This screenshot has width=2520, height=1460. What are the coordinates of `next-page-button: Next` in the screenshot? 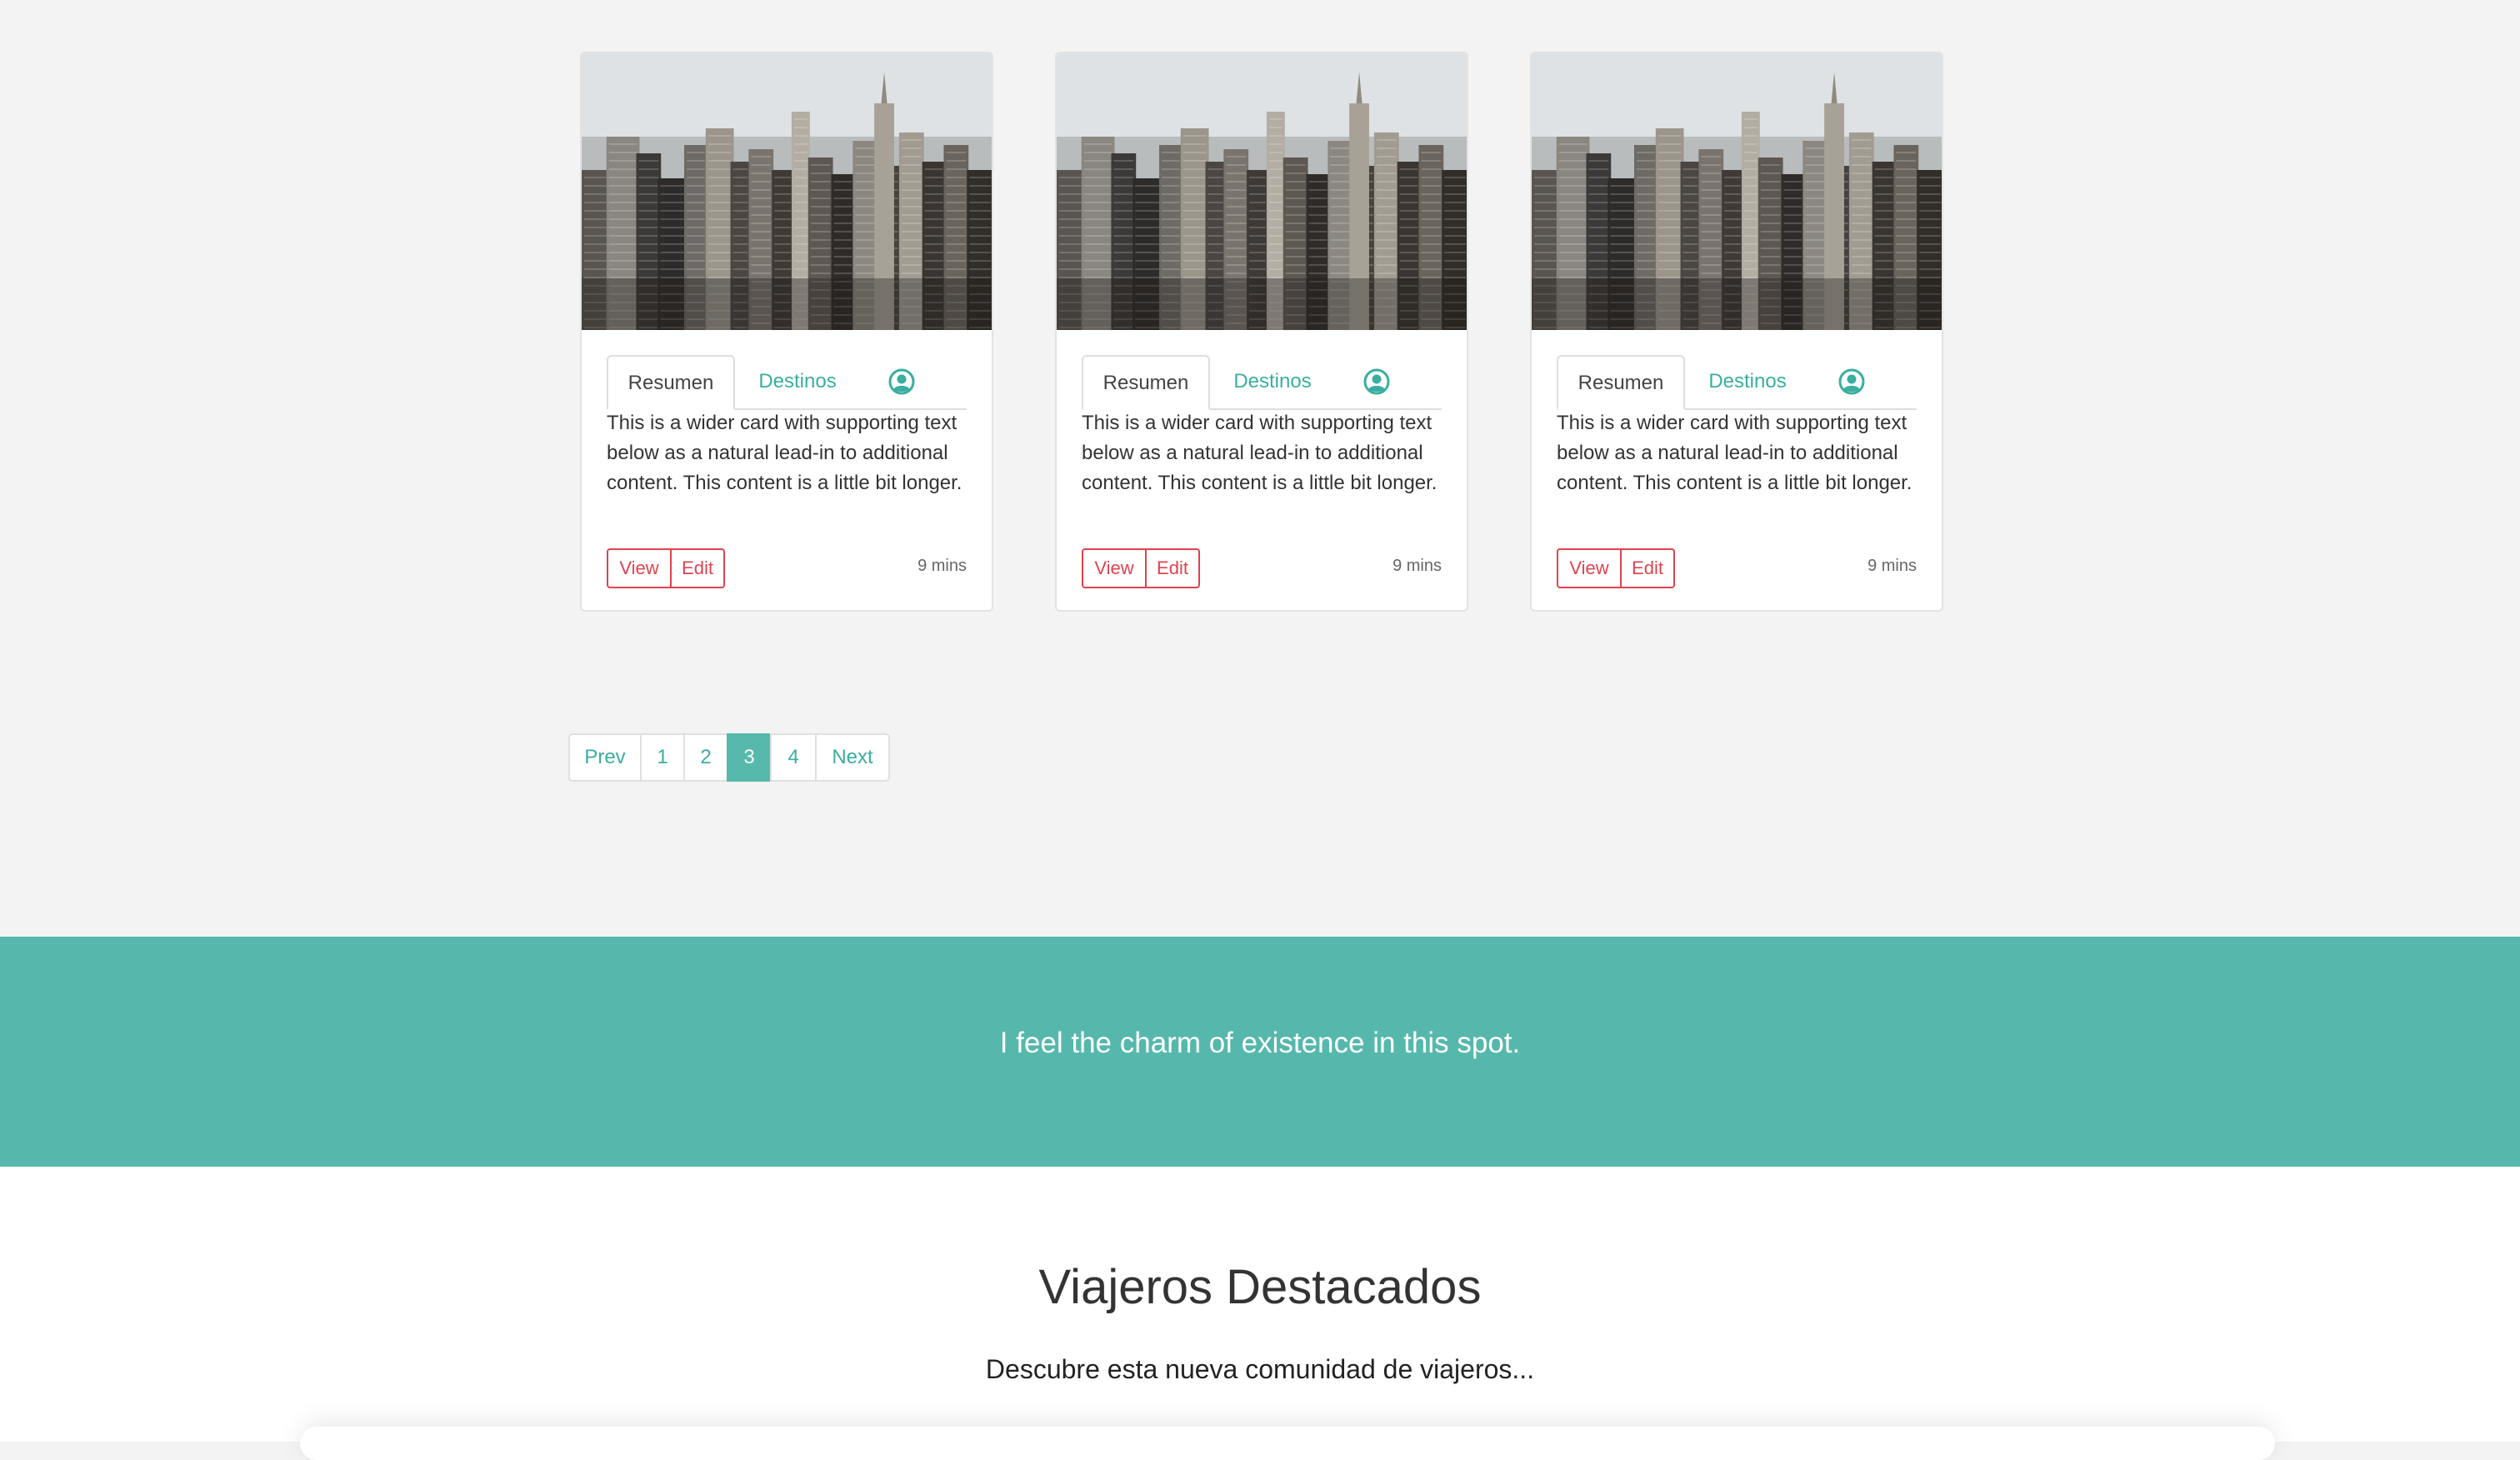 It's located at (852, 757).